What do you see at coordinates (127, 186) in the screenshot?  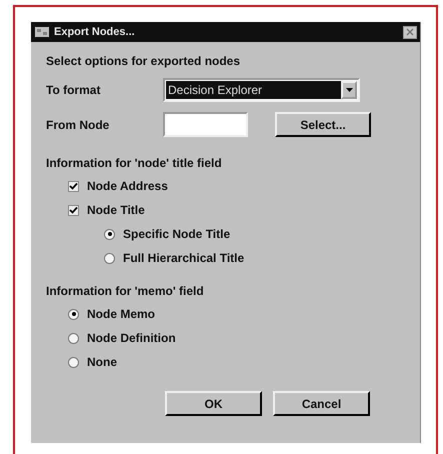 I see `option-label: Node Address` at bounding box center [127, 186].